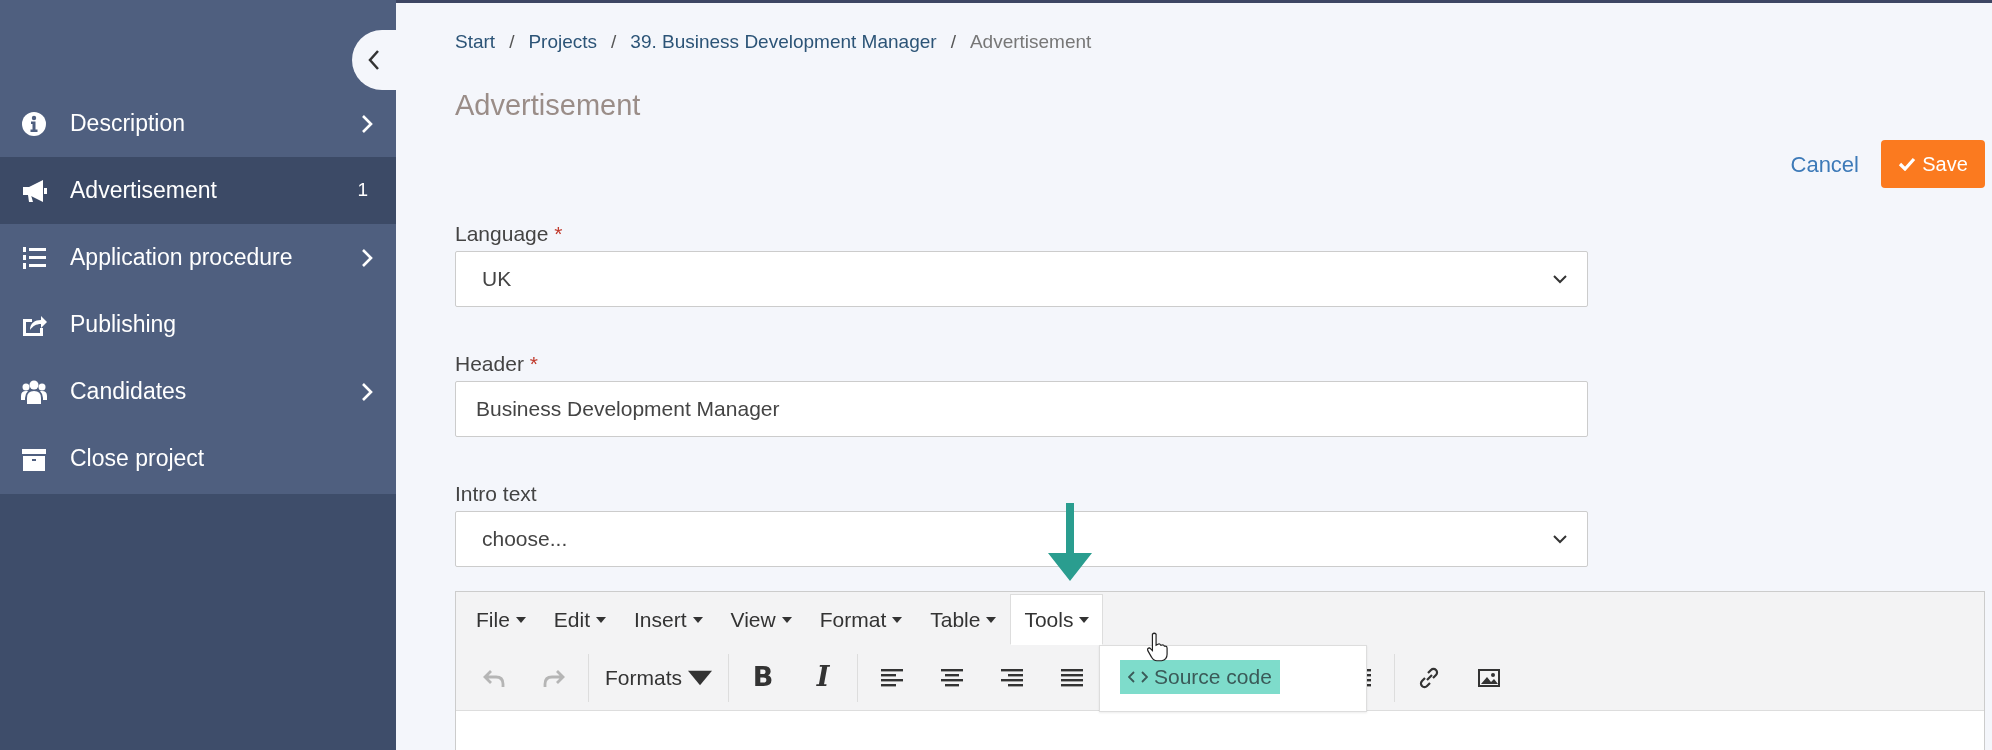 Image resolution: width=1992 pixels, height=750 pixels. Describe the element at coordinates (497, 363) in the screenshot. I see `field-label: Header *` at that location.